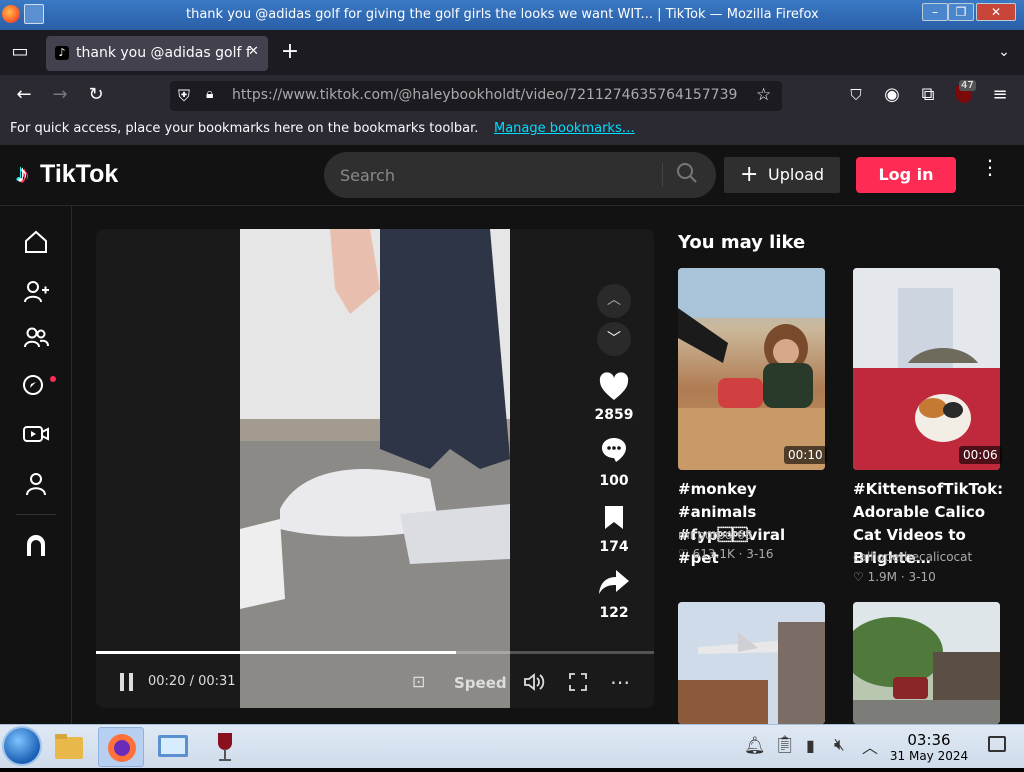 The image size is (1024, 772). I want to click on search-input: Search, so click(520, 175).